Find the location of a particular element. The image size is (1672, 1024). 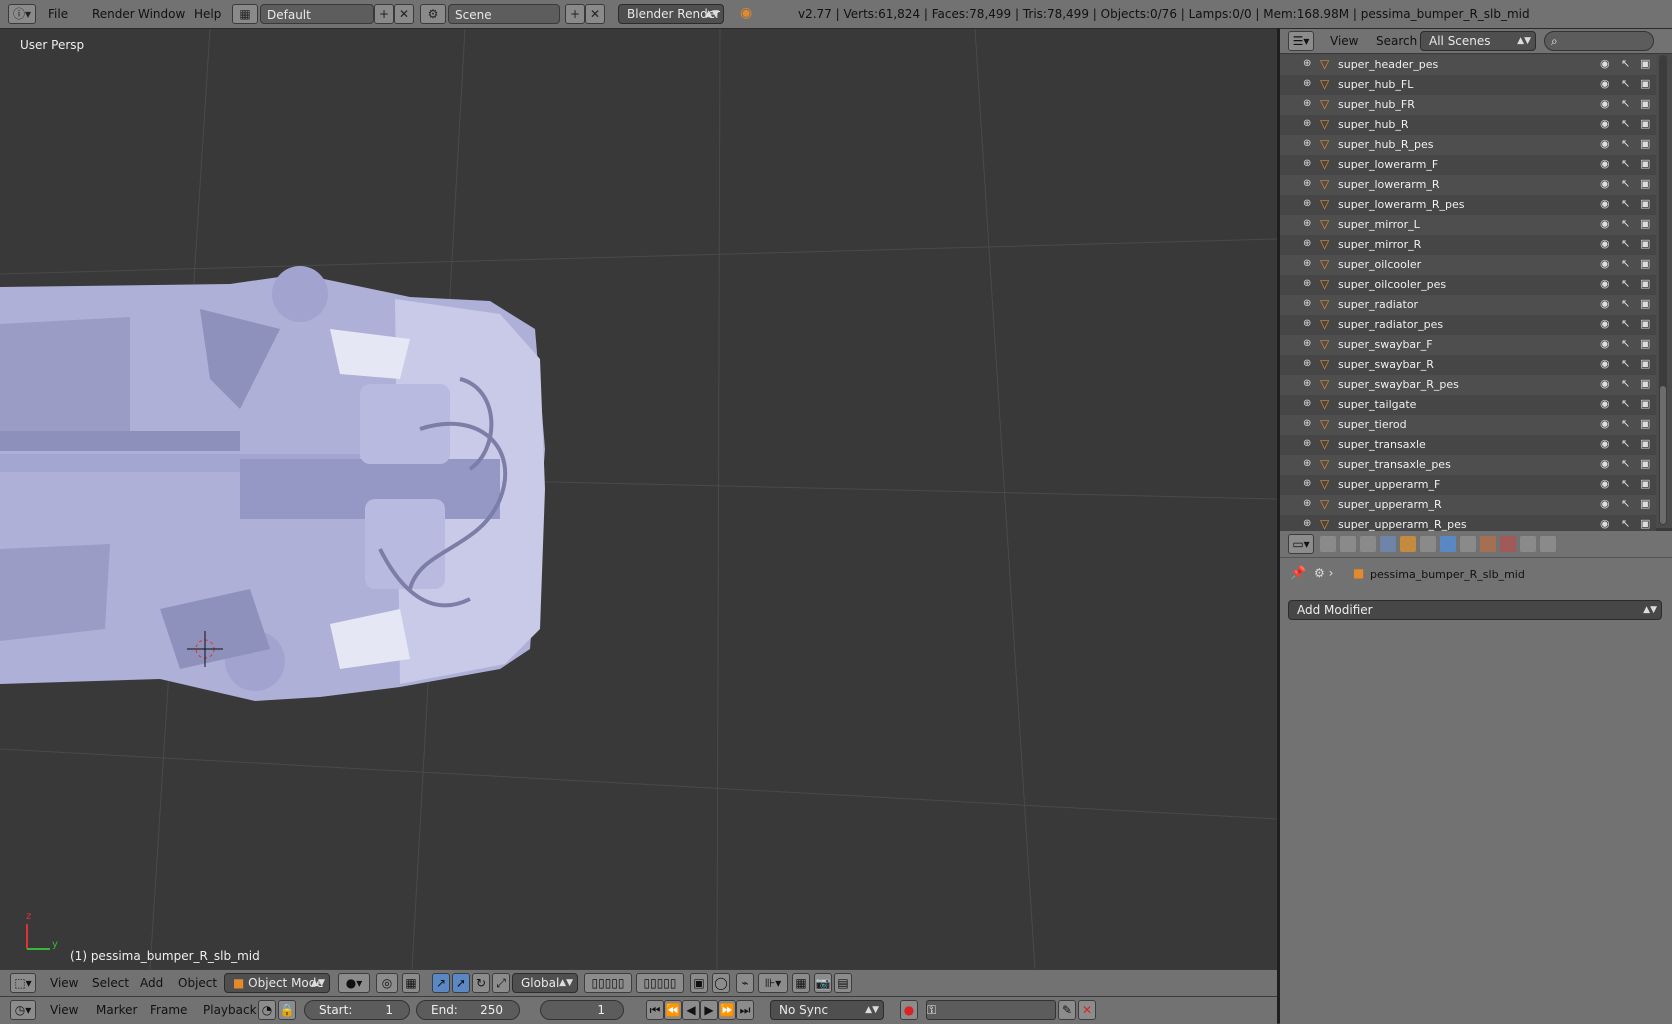

orientation-dropdown: Global ▲▼ is located at coordinates (545, 983).